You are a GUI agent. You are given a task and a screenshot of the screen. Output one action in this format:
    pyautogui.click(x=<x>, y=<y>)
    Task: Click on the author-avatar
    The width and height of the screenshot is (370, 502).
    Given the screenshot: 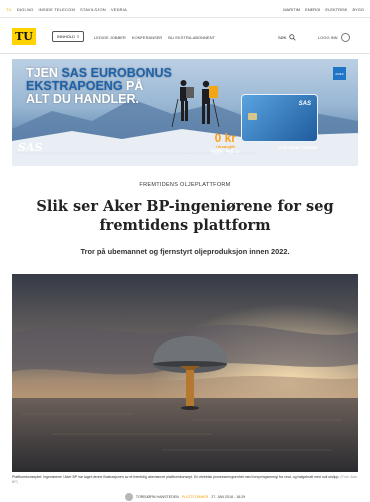 What is the action you would take?
    pyautogui.click(x=128, y=497)
    